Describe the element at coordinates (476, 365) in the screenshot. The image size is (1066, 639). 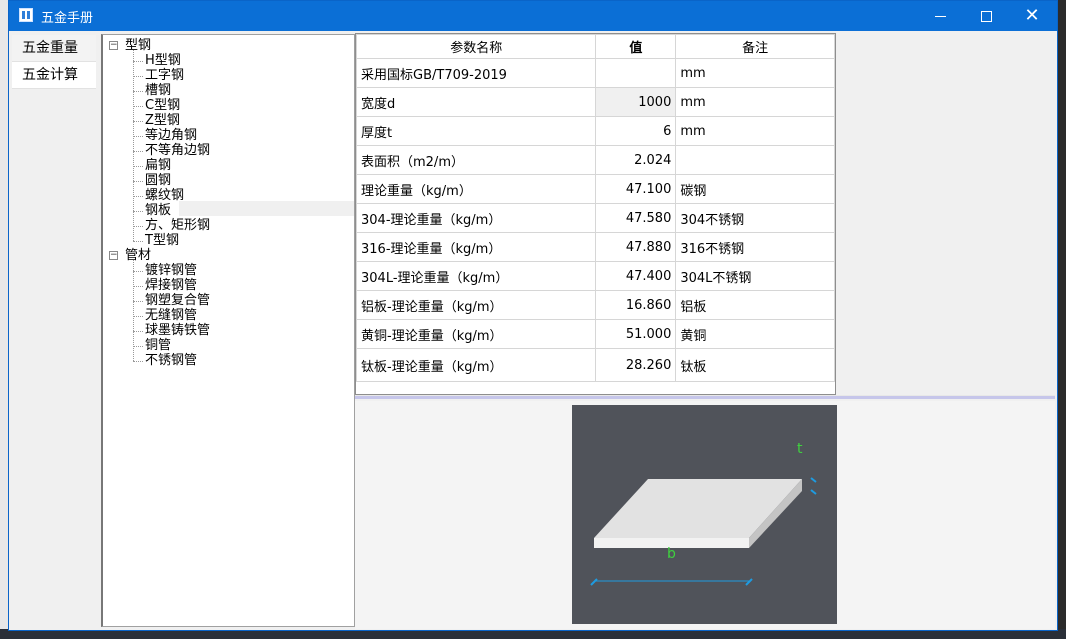
I see `param-name-cell: 钛板-理论重量（kg/m）` at that location.